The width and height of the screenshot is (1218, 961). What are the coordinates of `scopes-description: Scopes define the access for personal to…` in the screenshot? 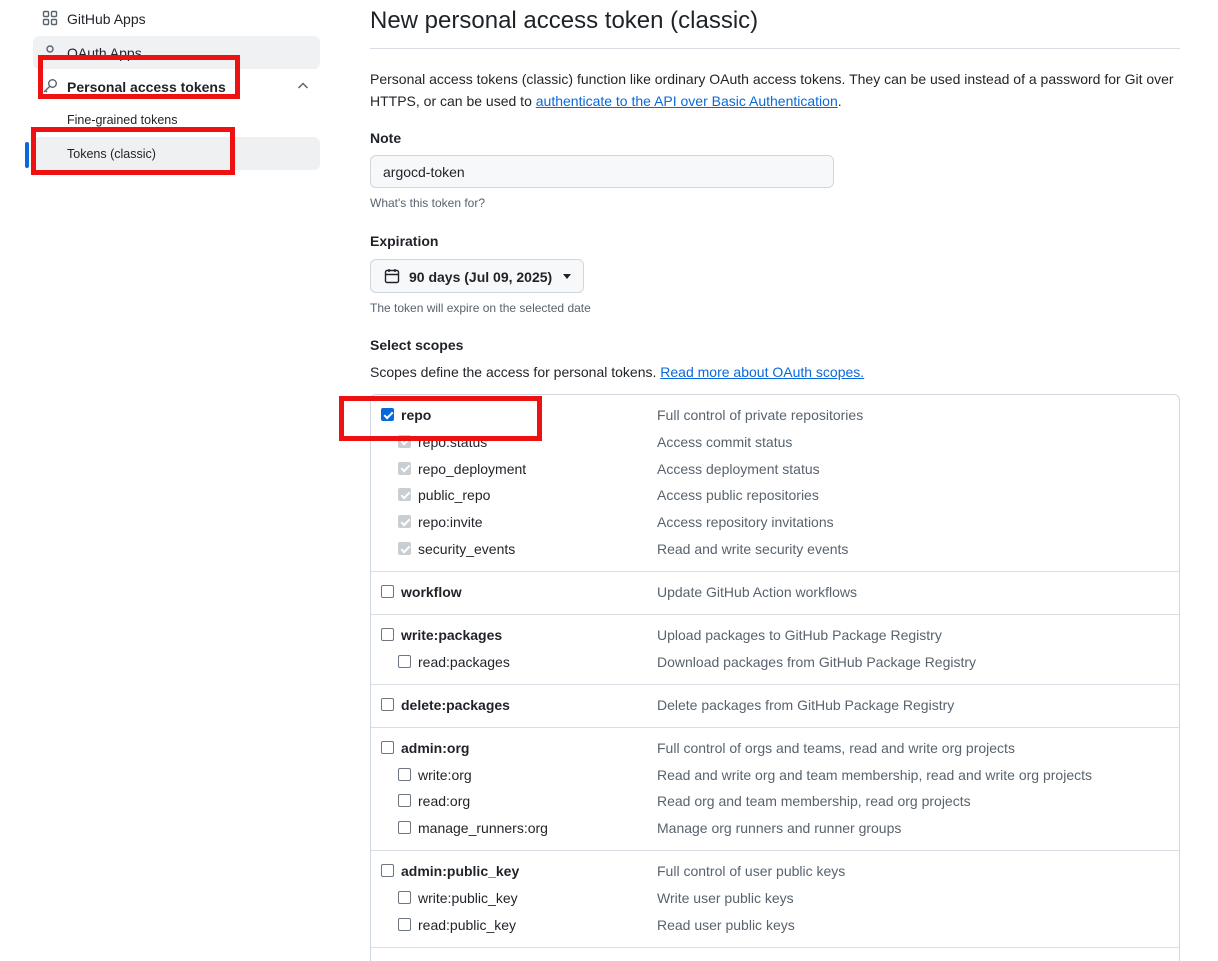 It's located at (617, 372).